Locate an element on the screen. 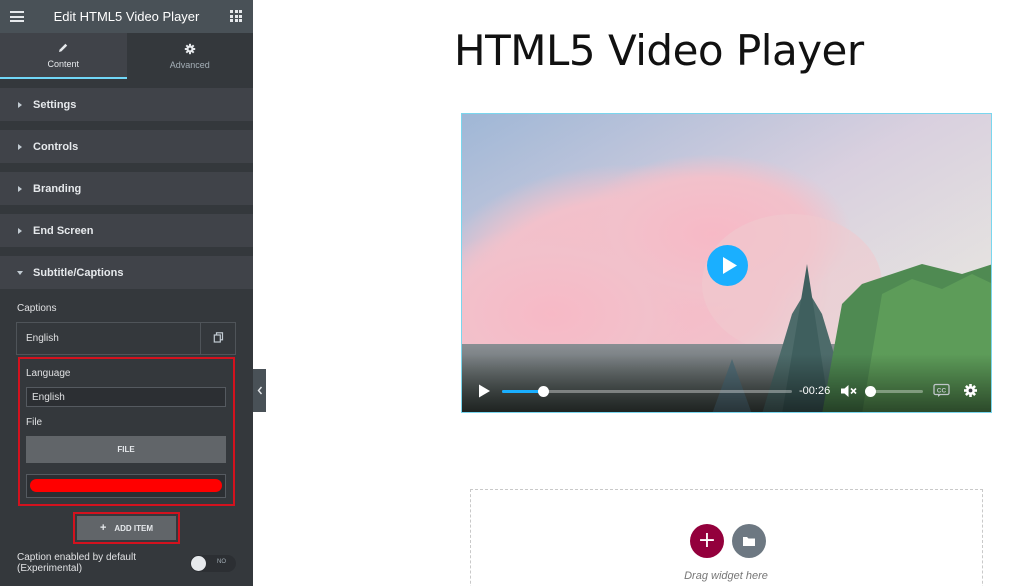 This screenshot has height=586, width=1024. section-subtitle-captions: Subtitle/Captions is located at coordinates (126, 272).